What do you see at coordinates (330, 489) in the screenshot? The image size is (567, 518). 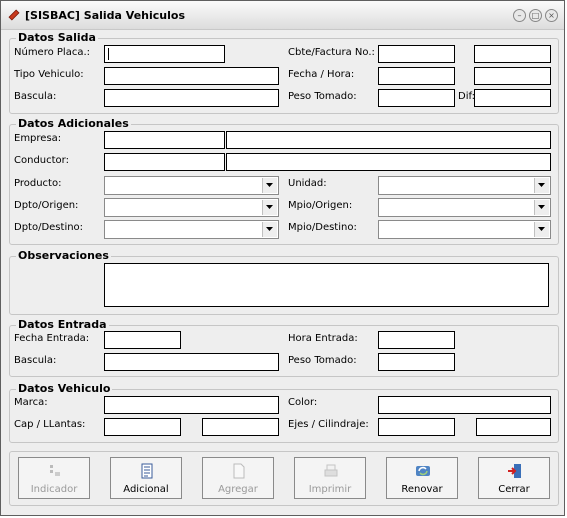 I see `imprimir-label: Imprimir` at bounding box center [330, 489].